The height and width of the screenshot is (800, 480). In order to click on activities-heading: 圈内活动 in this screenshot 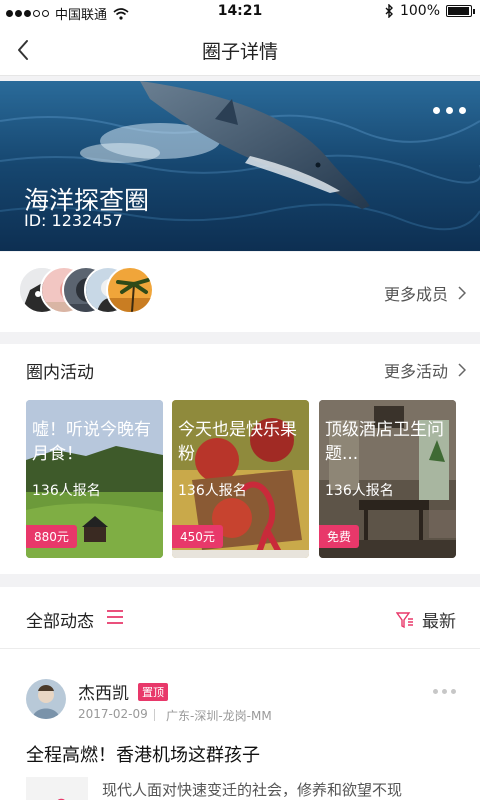, I will do `click(60, 373)`.